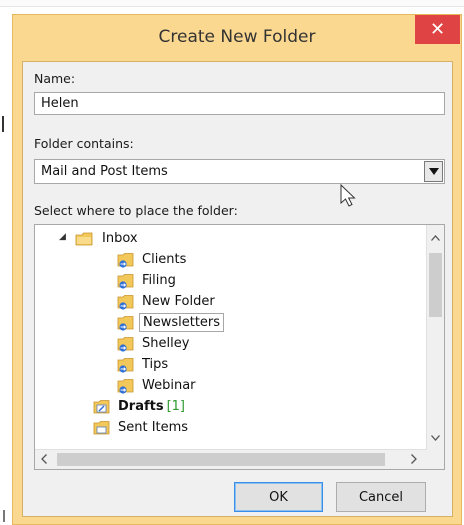 This screenshot has height=525, width=464. I want to click on scroll-down-icon, so click(435, 437).